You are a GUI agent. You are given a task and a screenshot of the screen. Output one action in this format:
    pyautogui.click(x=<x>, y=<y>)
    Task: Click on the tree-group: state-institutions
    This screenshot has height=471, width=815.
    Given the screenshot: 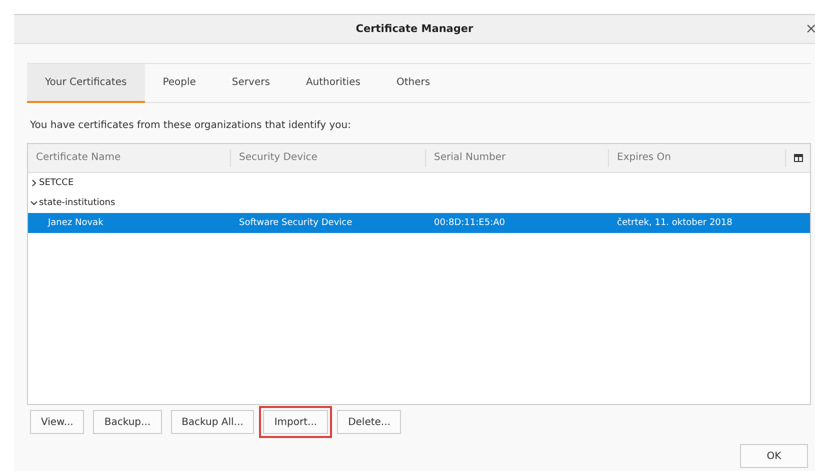 What is the action you would take?
    pyautogui.click(x=77, y=203)
    